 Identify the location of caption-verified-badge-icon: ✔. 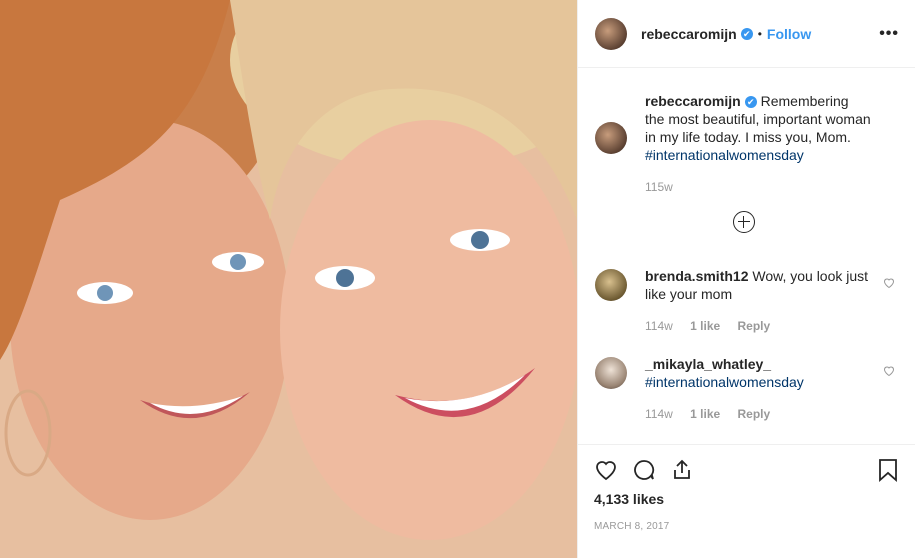
(750, 102).